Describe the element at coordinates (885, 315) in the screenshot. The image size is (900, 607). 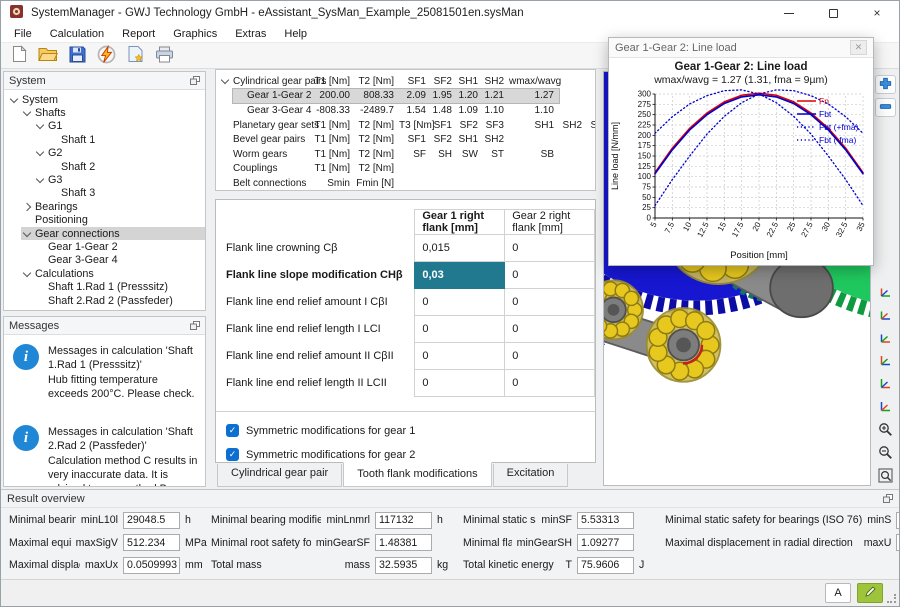
I see `view-orientation-2-button` at that location.